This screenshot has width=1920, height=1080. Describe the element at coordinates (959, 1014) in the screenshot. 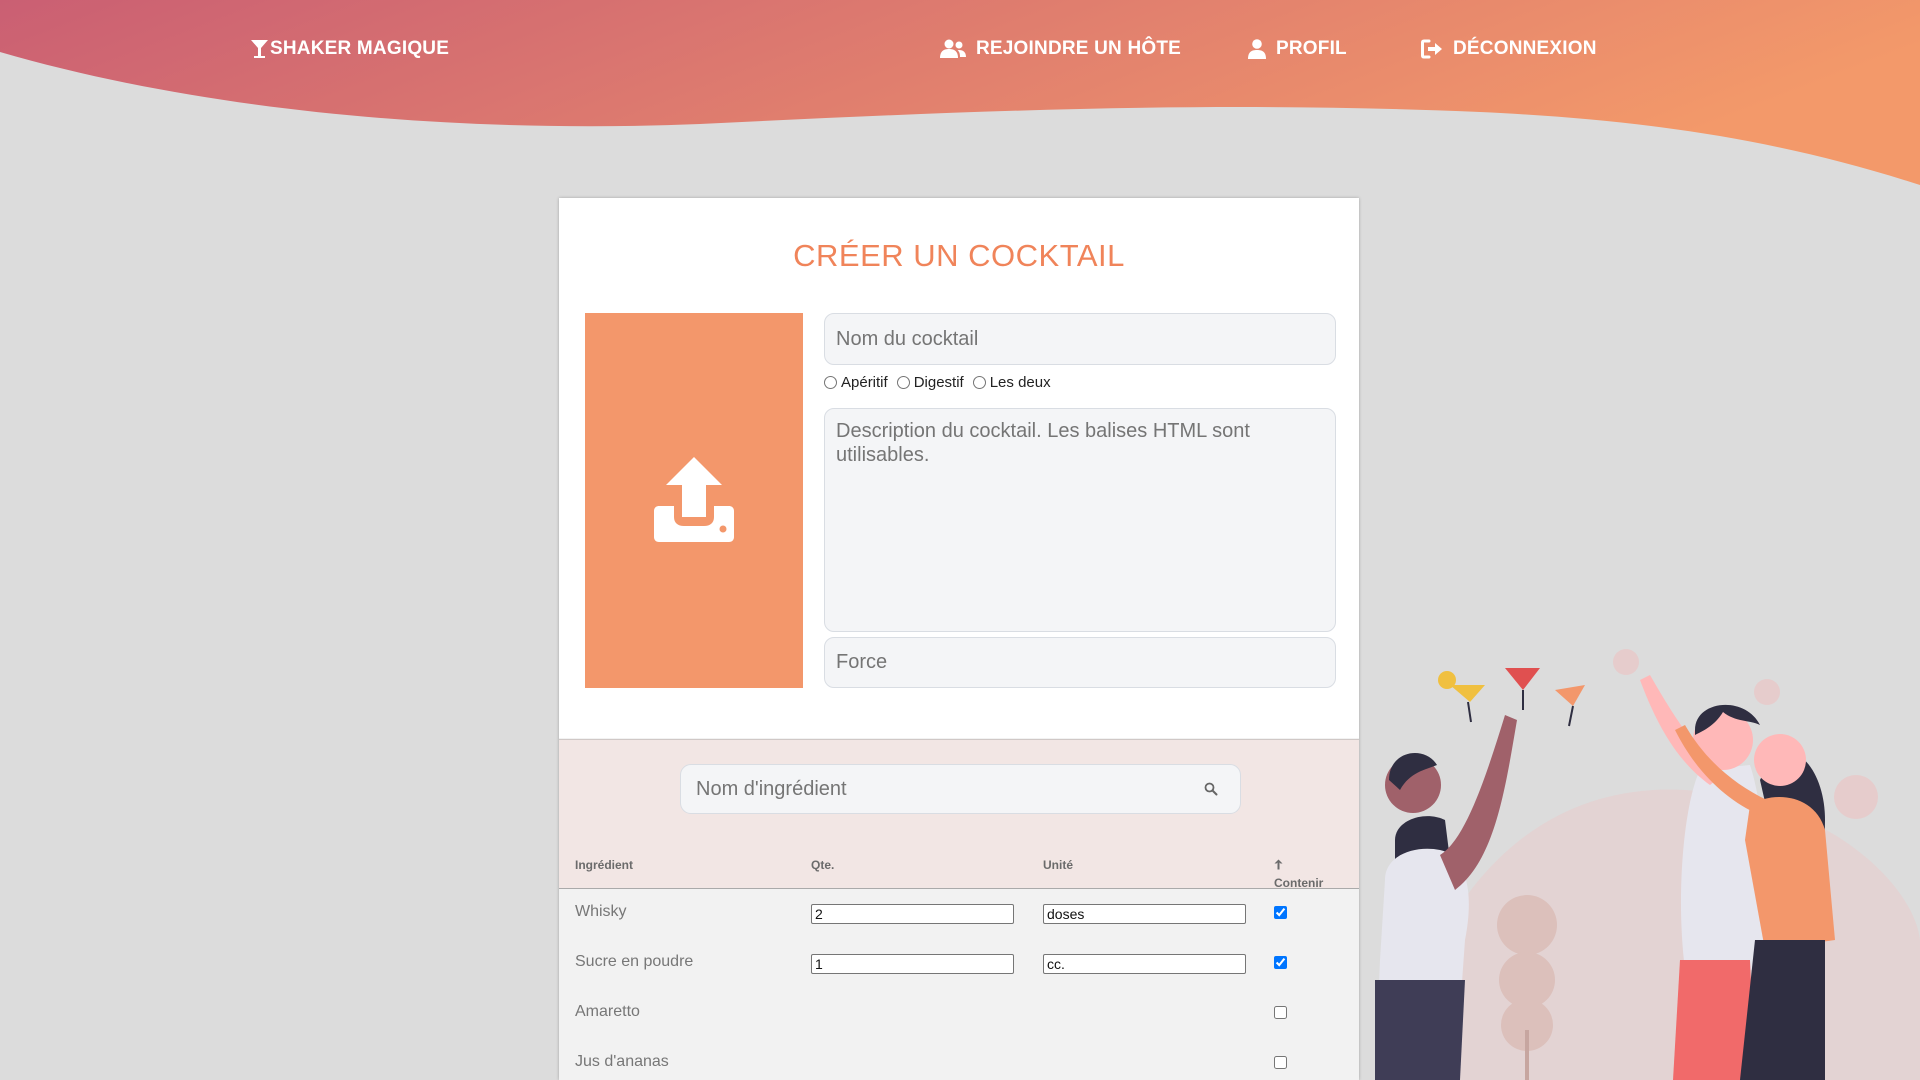

I see `table-row: Amaretto` at that location.